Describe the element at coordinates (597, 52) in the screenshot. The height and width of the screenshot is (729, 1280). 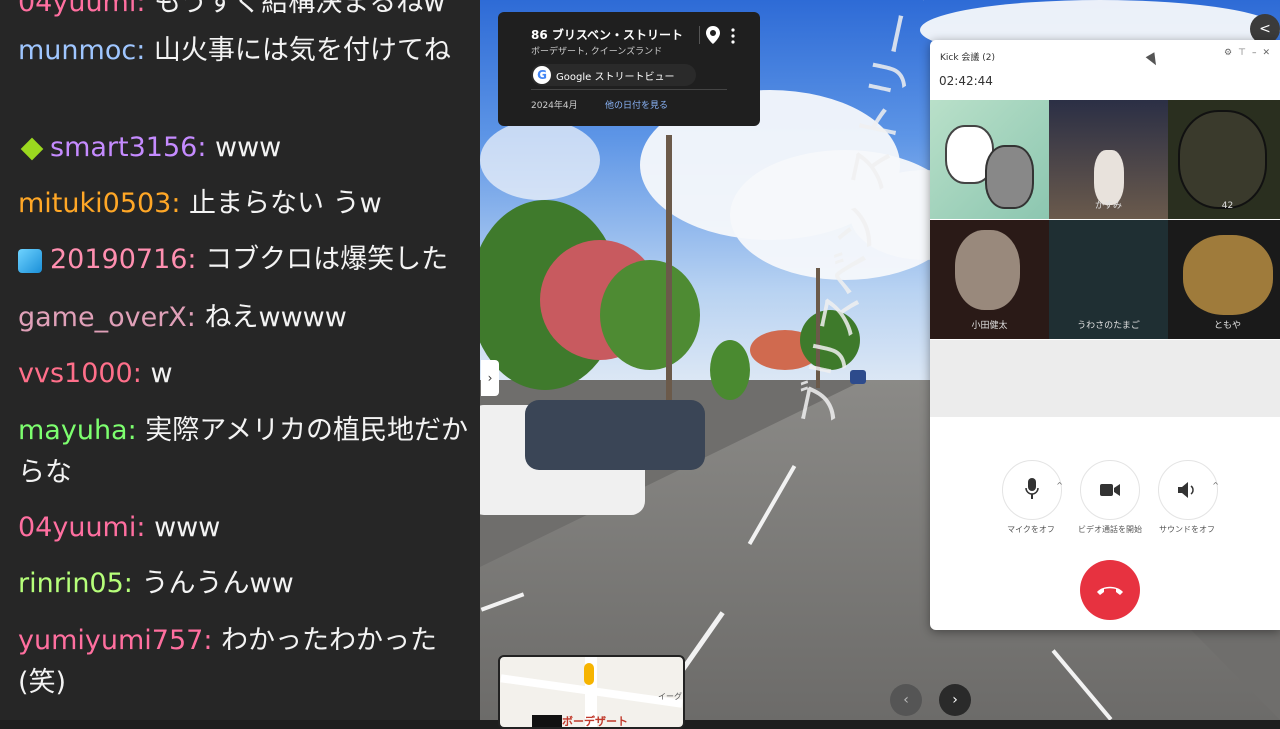
I see `location-subtitle: ボーデザート, クイーンズランド` at that location.